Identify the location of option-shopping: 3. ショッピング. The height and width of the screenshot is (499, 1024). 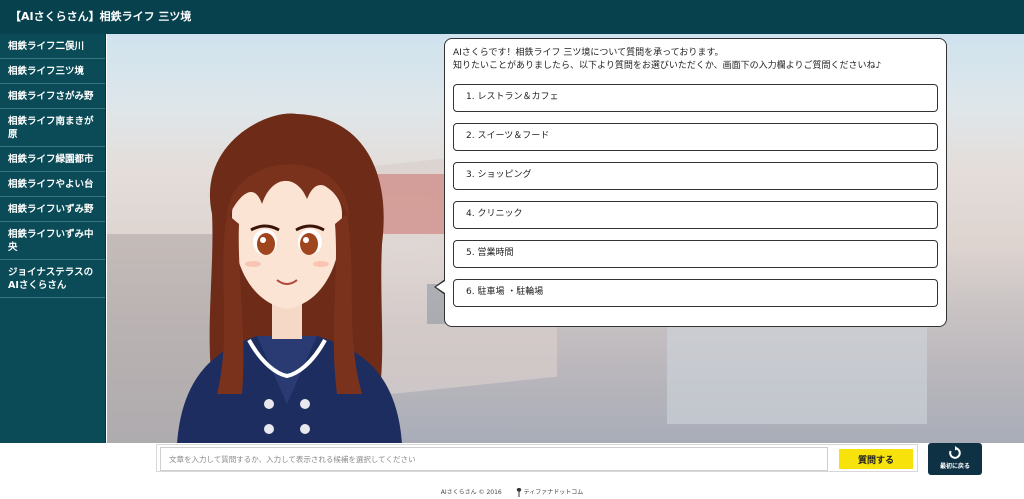
(695, 176).